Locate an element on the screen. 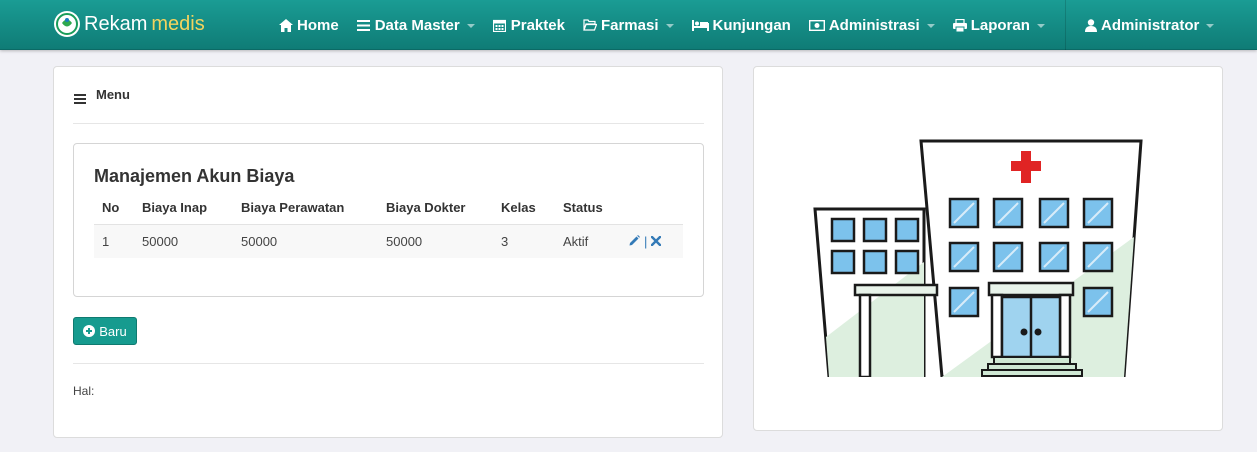  menu-header: Menu is located at coordinates (102, 95).